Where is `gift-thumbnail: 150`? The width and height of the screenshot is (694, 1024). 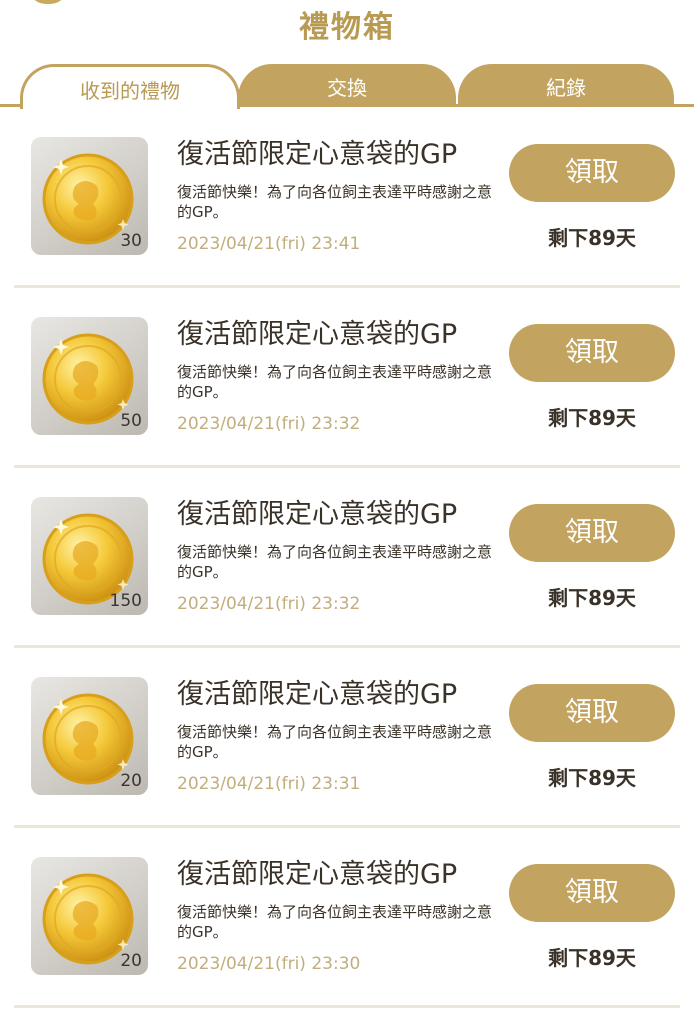
gift-thumbnail: 150 is located at coordinates (89, 556).